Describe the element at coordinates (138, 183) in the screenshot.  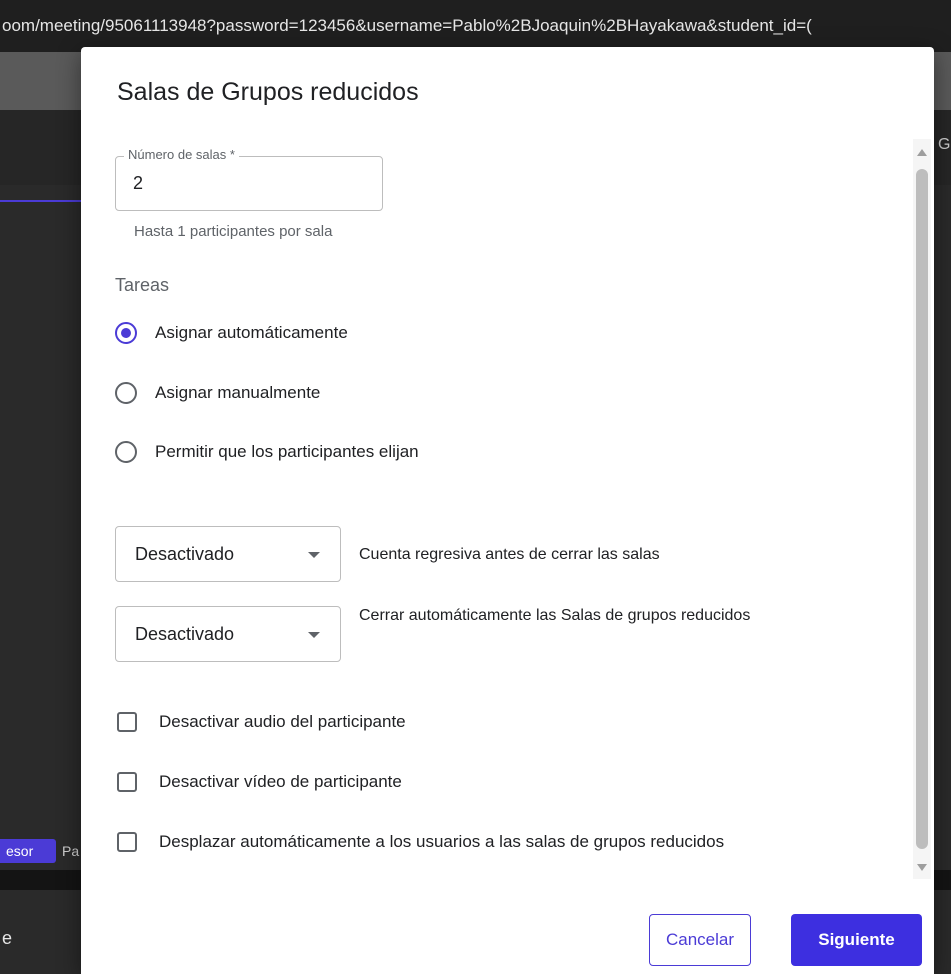
I see `number-of-rooms-value: 2` at that location.